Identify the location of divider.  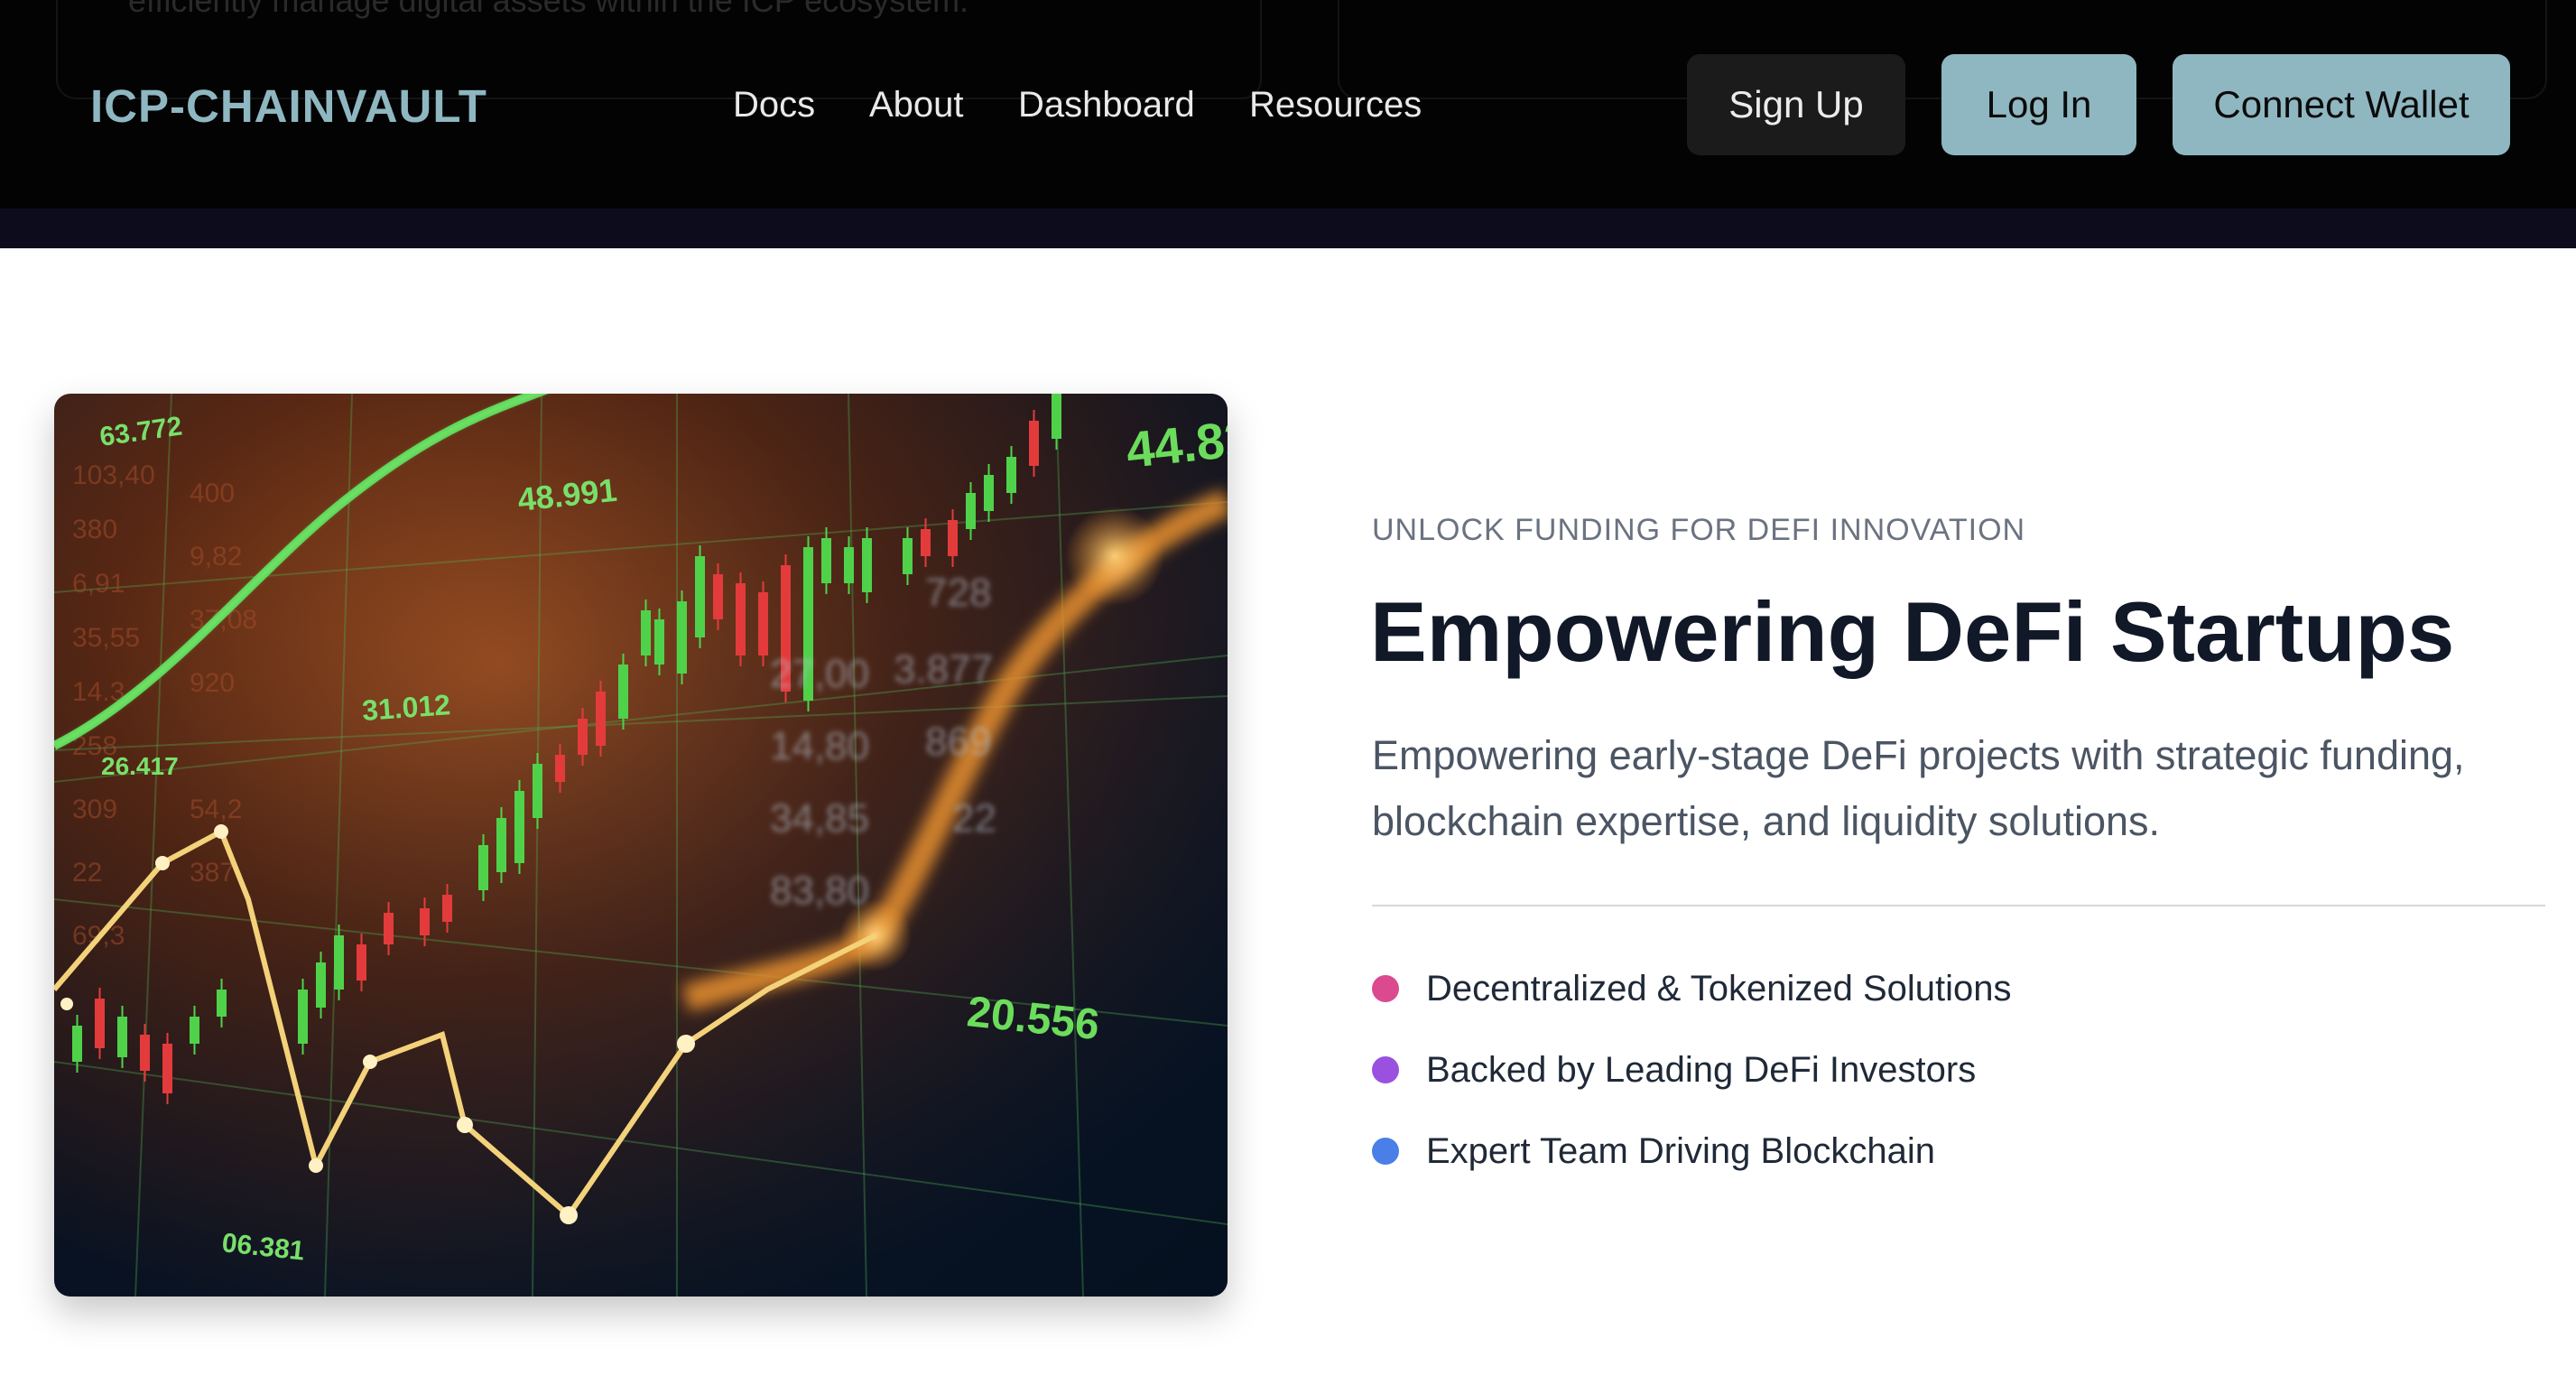
(1958, 905).